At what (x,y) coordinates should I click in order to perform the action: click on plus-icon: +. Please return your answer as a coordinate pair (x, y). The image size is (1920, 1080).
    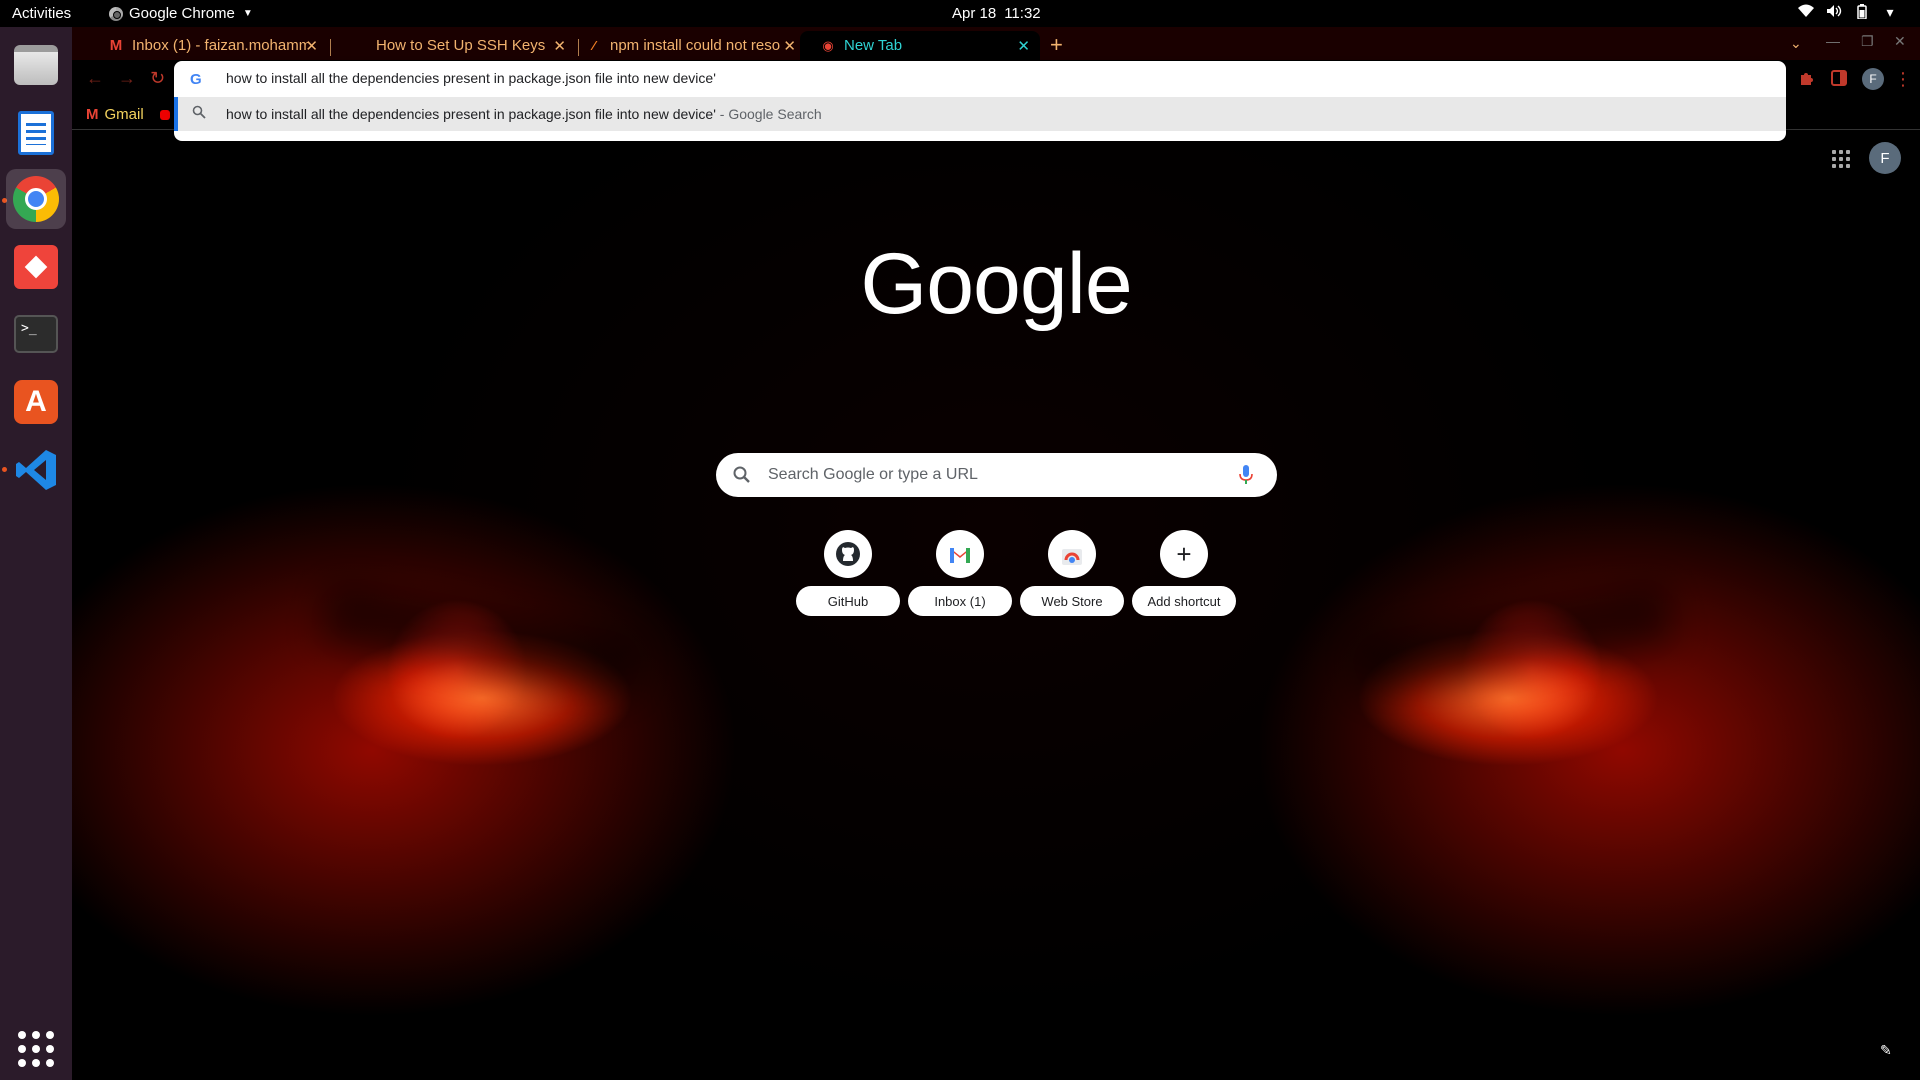
    Looking at the image, I should click on (1184, 554).